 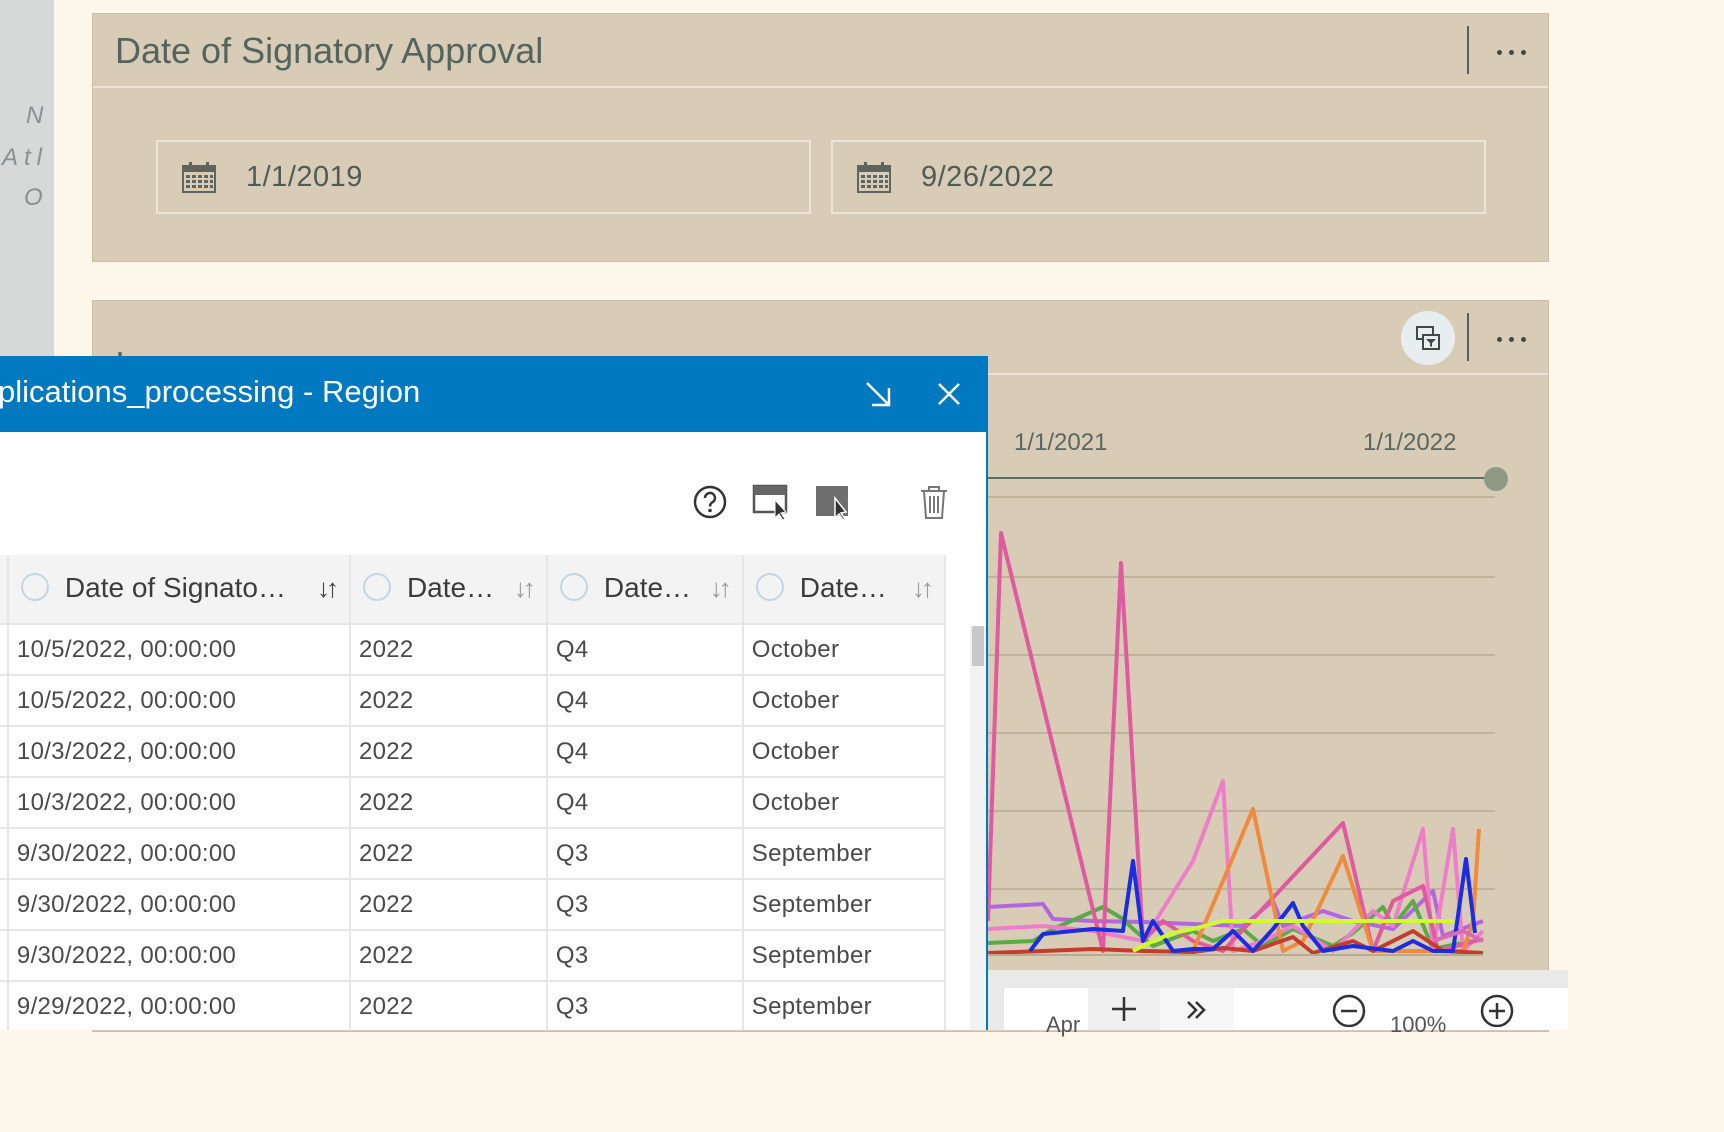 I want to click on next-button, so click(x=1197, y=1009).